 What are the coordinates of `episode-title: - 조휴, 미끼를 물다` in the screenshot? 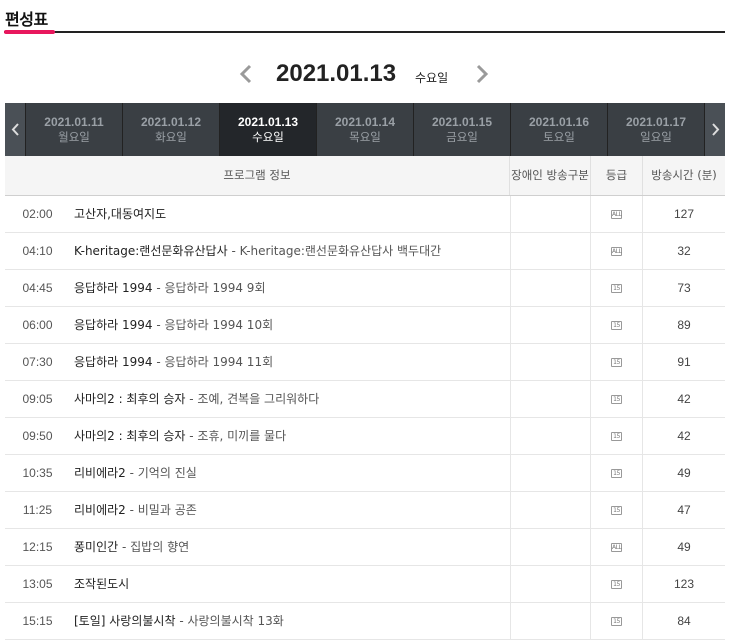 It's located at (236, 436).